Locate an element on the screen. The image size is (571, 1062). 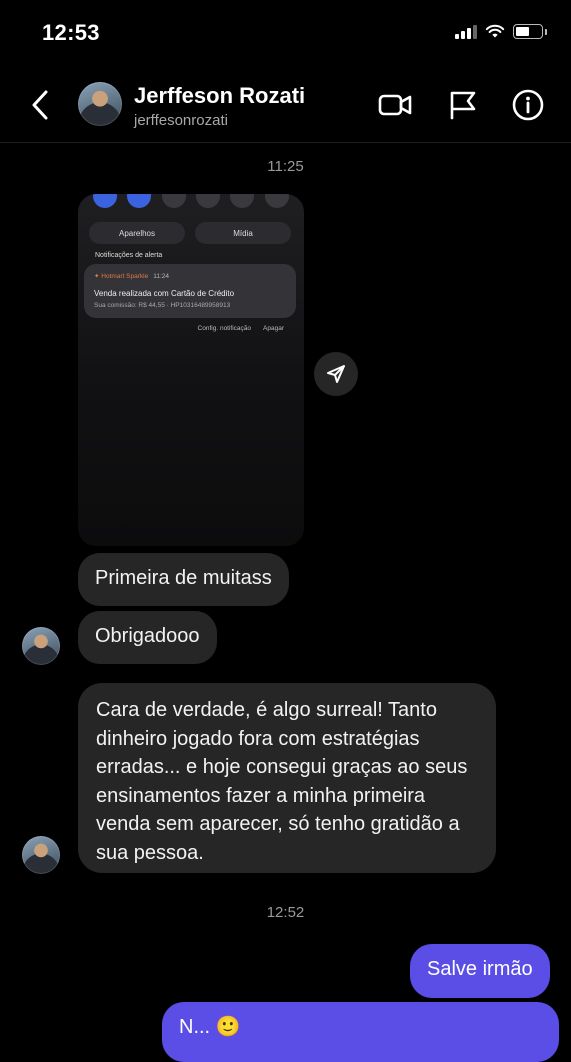
wifi-toggle-icon is located at coordinates (105, 201).